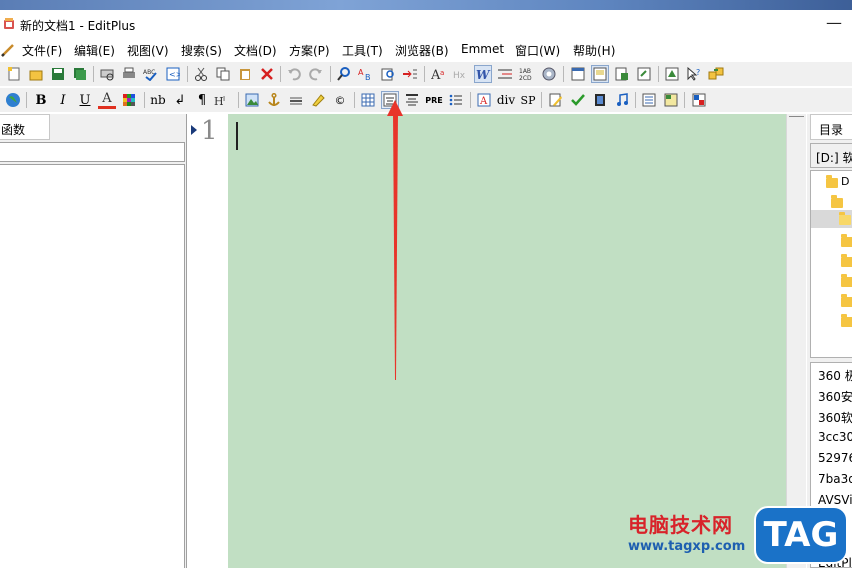  Describe the element at coordinates (180, 100) in the screenshot. I see `line-break-icon: ↲` at that location.